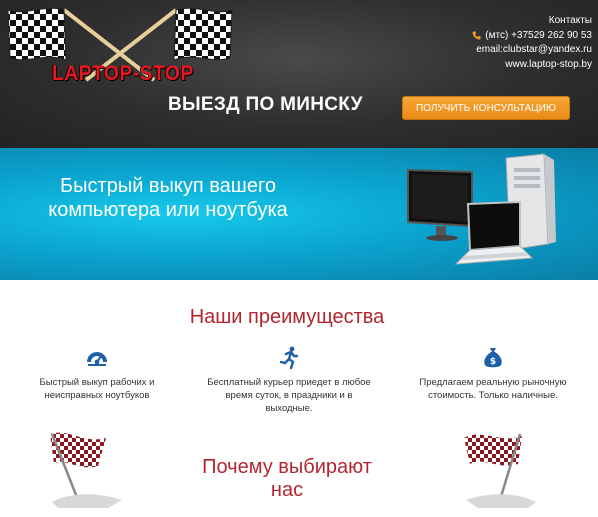  What do you see at coordinates (476, 35) in the screenshot?
I see `phone-icon` at bounding box center [476, 35].